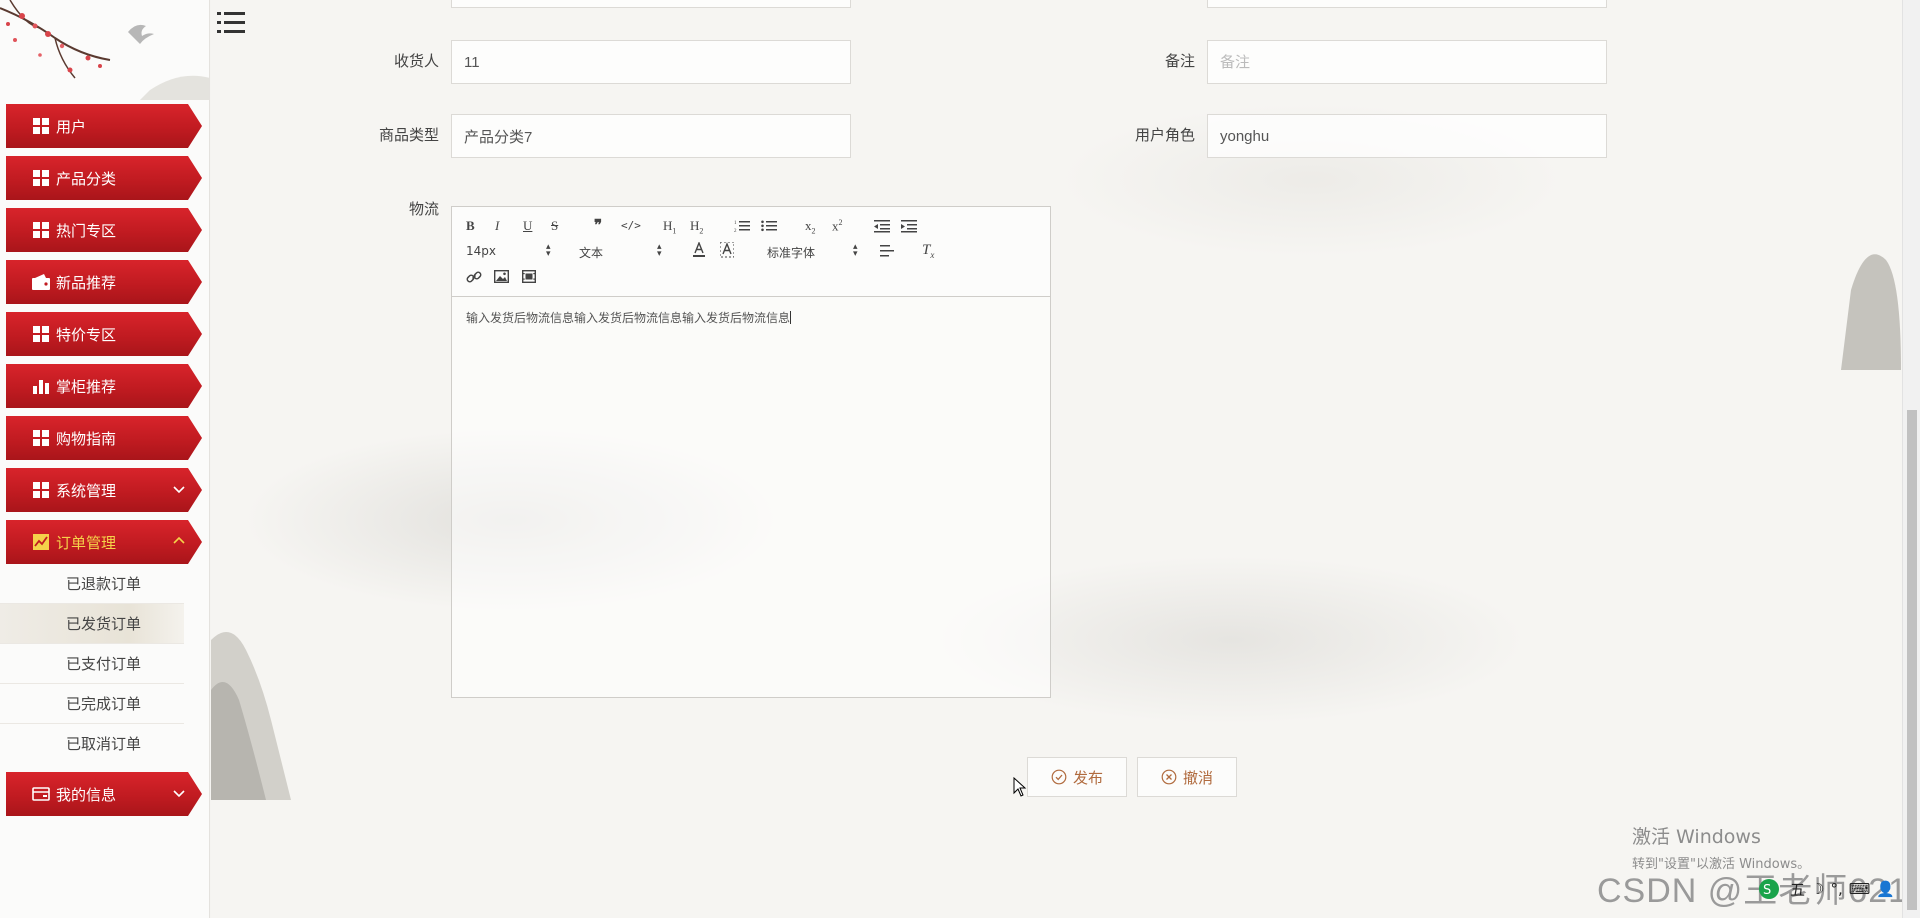 Image resolution: width=1920 pixels, height=918 pixels. Describe the element at coordinates (751, 317) in the screenshot. I see `editor-content: 输入发货后物流信息输入发货后物流信息输入发货后物流信息` at that location.